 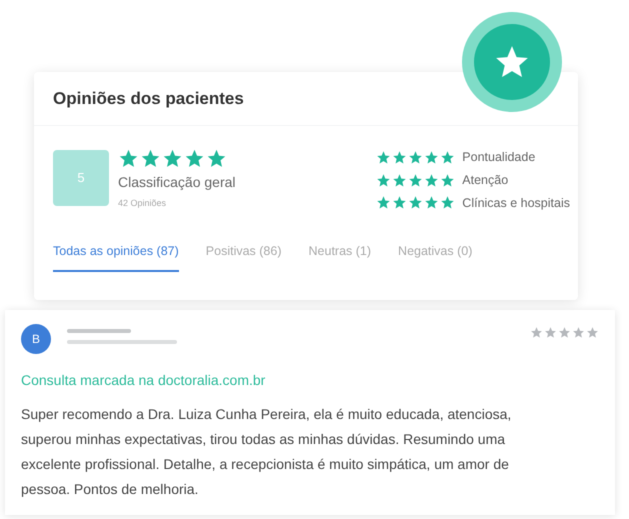 I want to click on review-text: Super recomendo a Dra. Luiza Cunha Pereira, ela é muito educada, atenciosa, superou minhas expectativas, tirou todas as minhas dúvidas. Resumindo uma excelente profissional. Detalhe, a recepcionista é muito simpática, um amor de pessoa. Pontos de melhoria., so click(x=266, y=452).